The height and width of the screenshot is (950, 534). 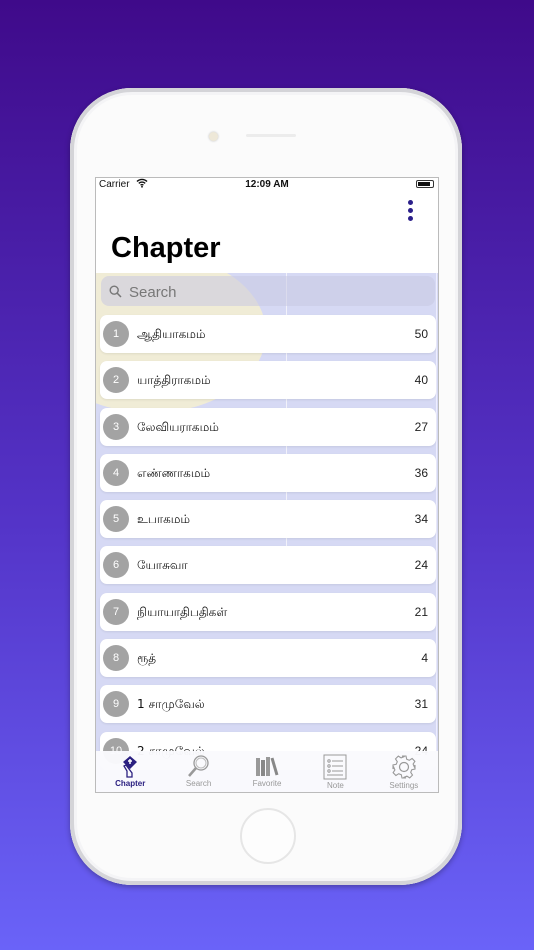 What do you see at coordinates (268, 426) in the screenshot?
I see `chapter-row: 3 லேவியராகமம் 27` at bounding box center [268, 426].